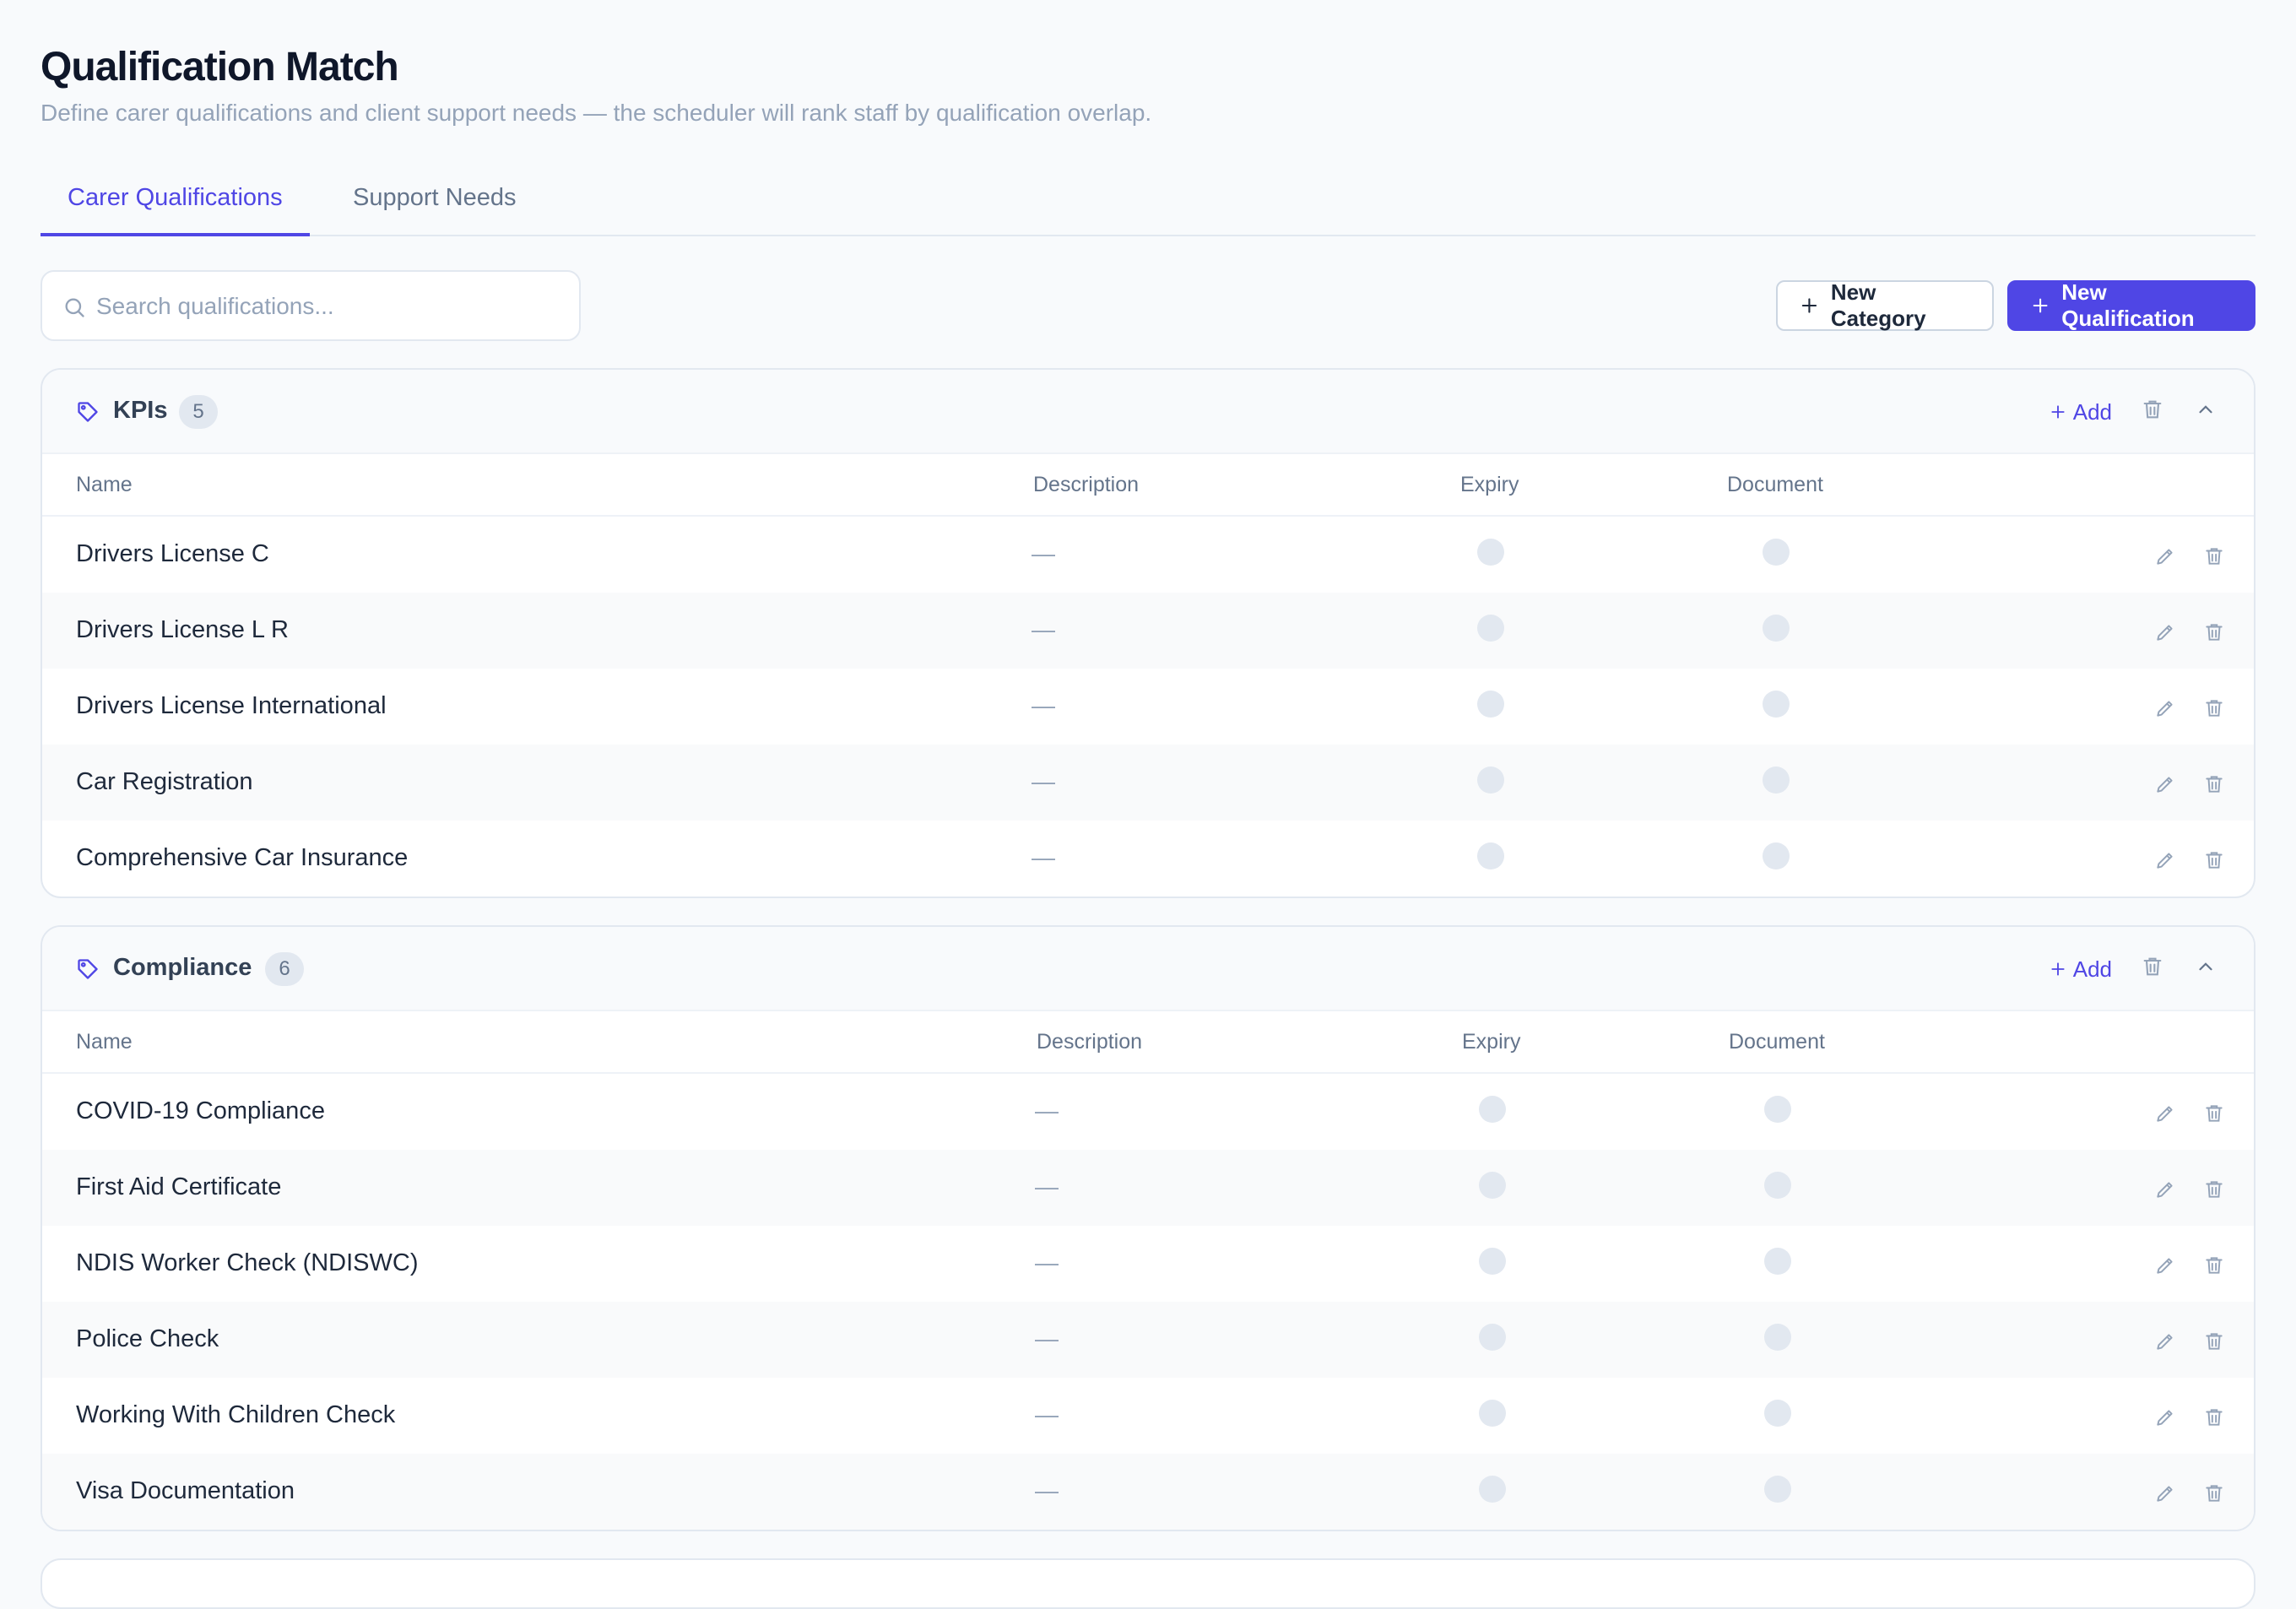 Image resolution: width=2296 pixels, height=1609 pixels. I want to click on new-qualification-button: New Qualification, so click(2131, 305).